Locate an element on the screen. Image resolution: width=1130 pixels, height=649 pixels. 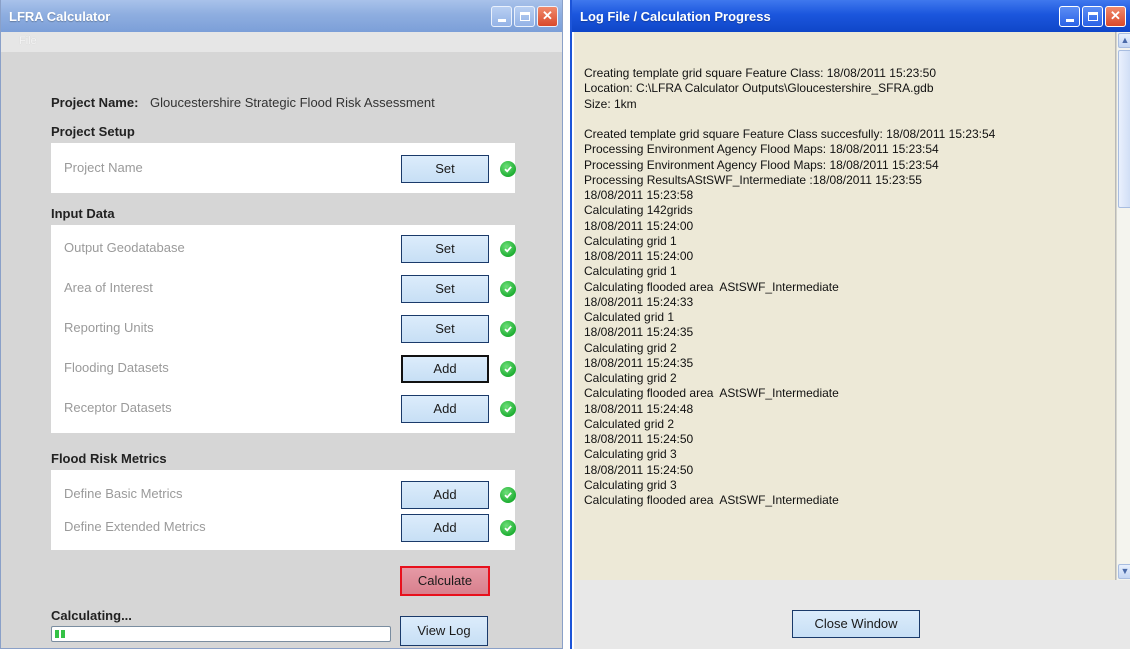
log-line: Size: 1km is located at coordinates (610, 103).